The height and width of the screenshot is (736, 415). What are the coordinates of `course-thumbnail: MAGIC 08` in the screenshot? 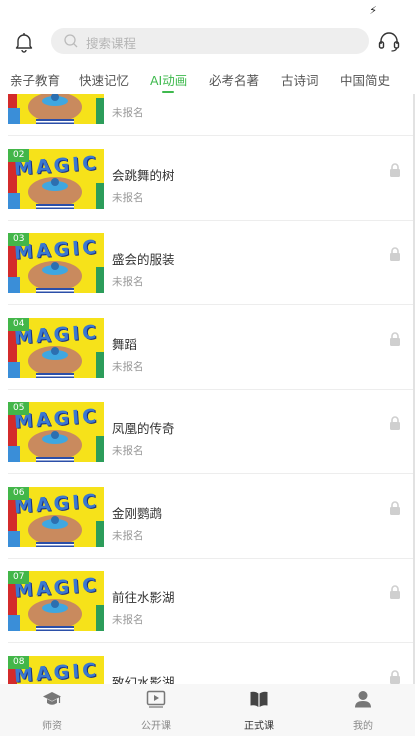 It's located at (56, 669).